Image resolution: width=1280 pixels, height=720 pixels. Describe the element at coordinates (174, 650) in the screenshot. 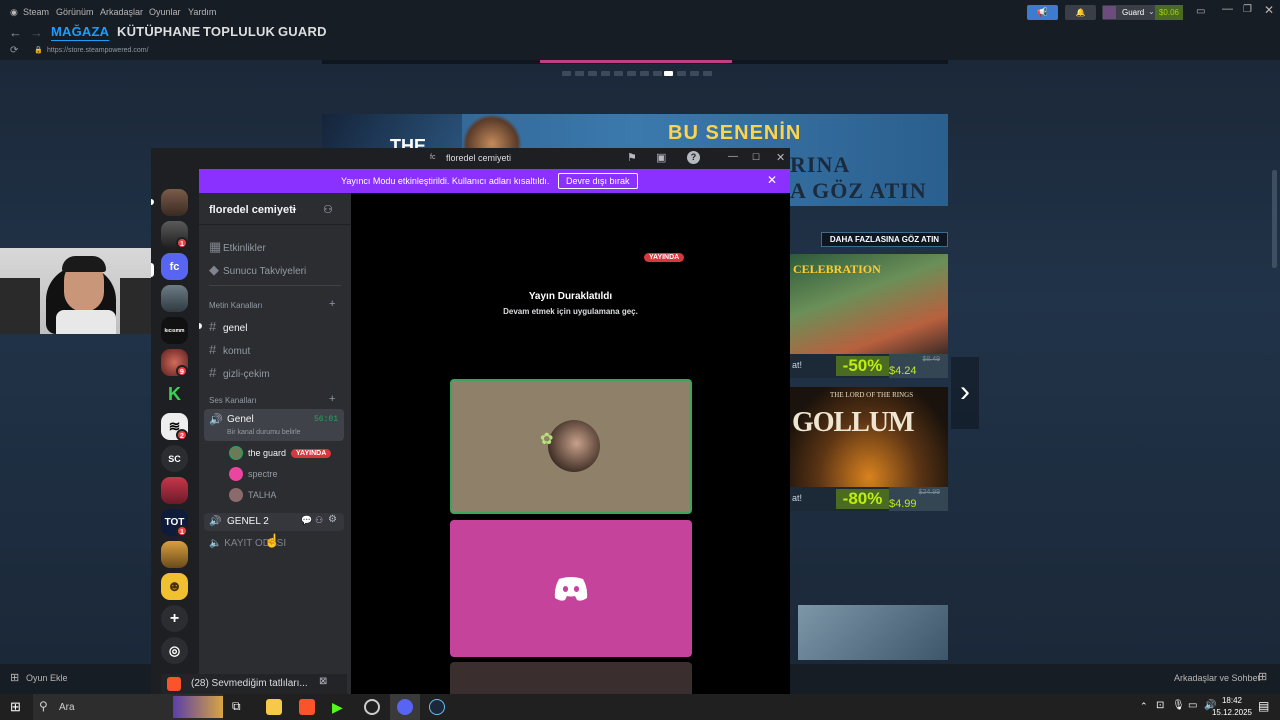

I see `discover-icon: ◎` at that location.